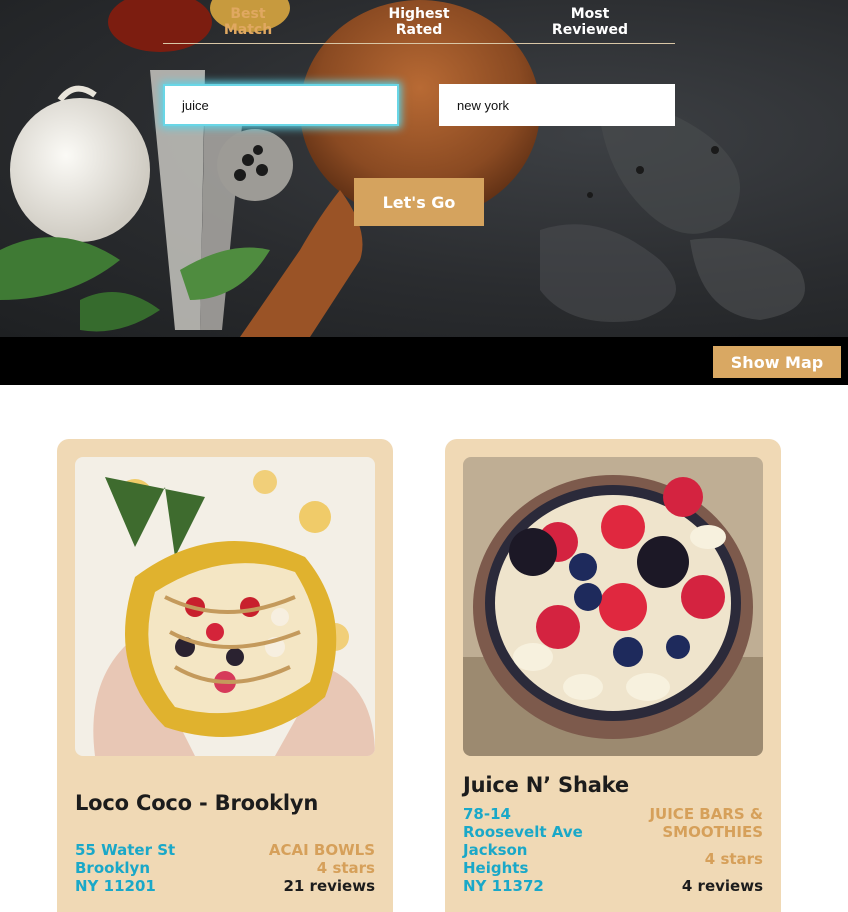  I want to click on tab-best-match: Best Match, so click(248, 22).